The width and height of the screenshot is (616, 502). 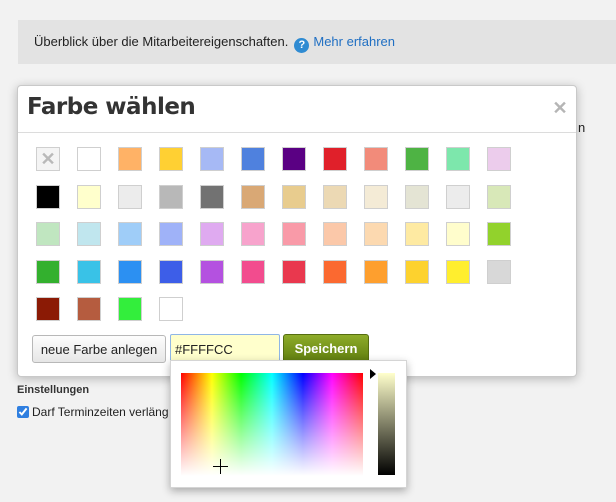 I want to click on extend-appointment-times-setting: Darf Terminzeiten verläng, so click(x=93, y=412).